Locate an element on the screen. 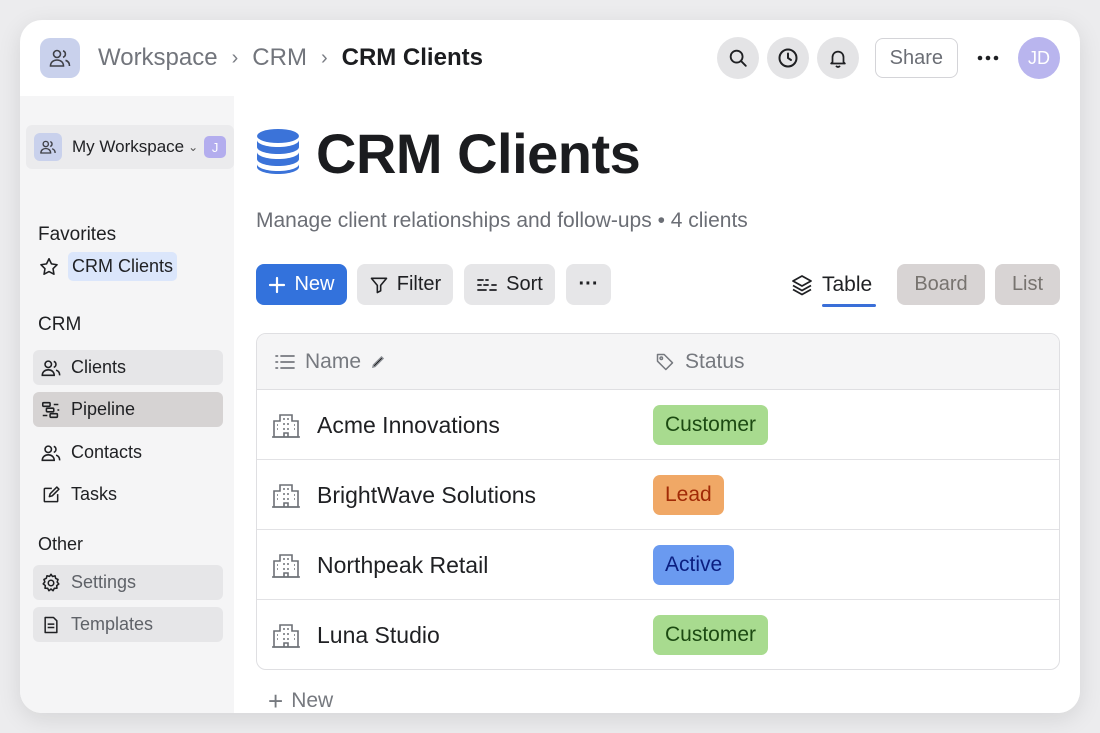  history-button is located at coordinates (787, 58).